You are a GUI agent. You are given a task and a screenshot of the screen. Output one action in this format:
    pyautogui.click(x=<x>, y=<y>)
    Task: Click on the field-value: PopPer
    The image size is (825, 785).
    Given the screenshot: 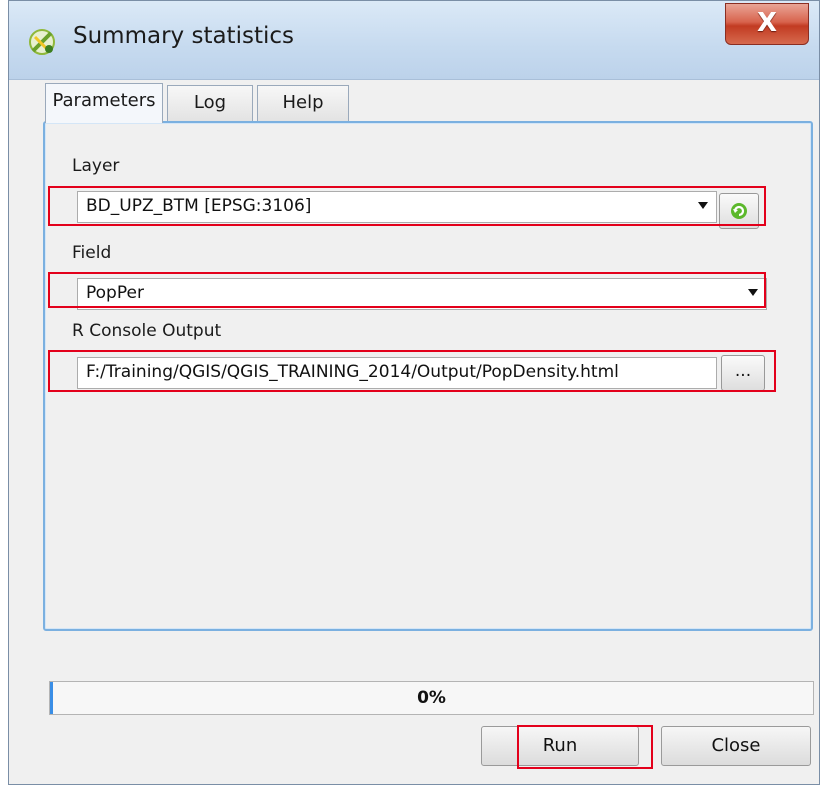 What is the action you would take?
    pyautogui.click(x=115, y=293)
    